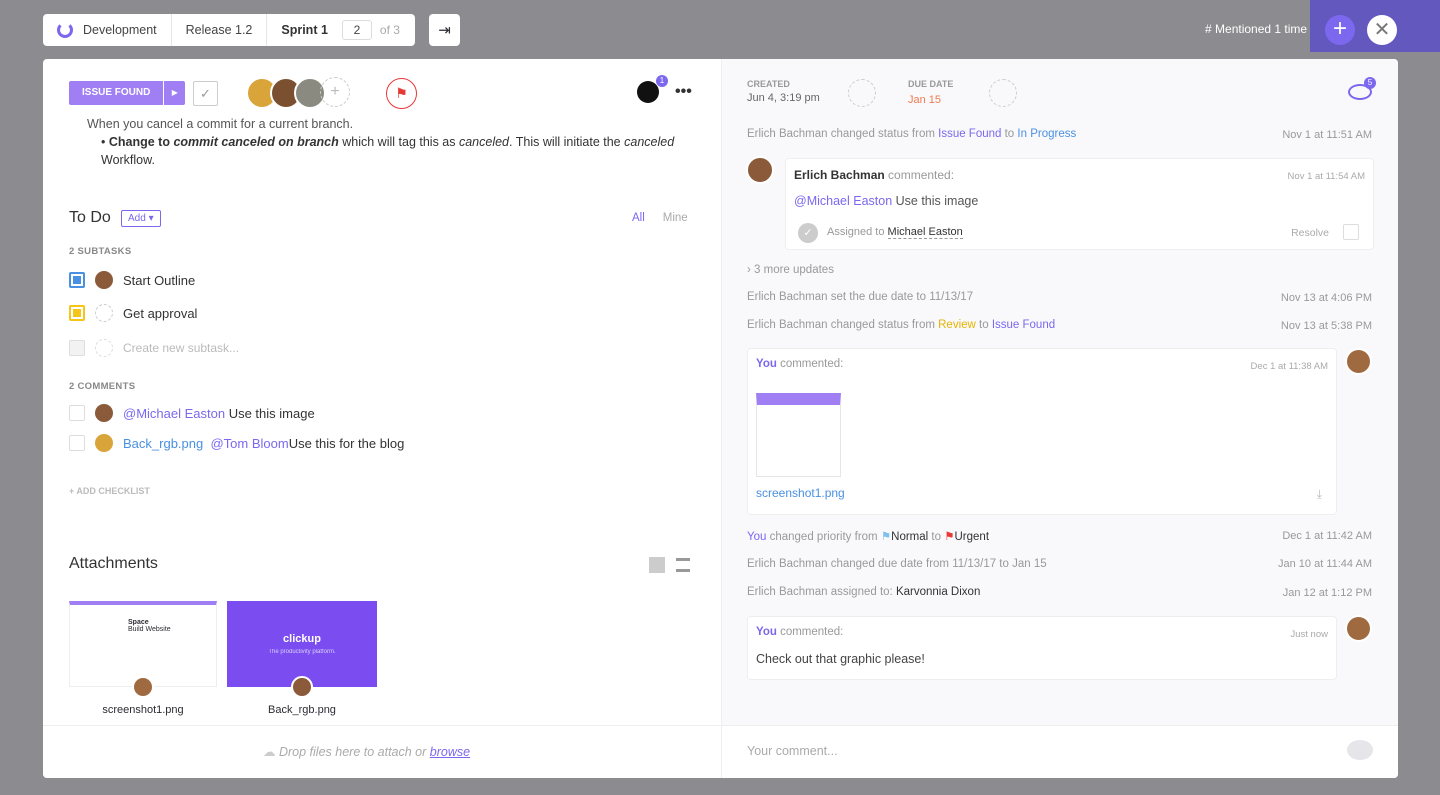 Image resolution: width=1440 pixels, height=795 pixels. Describe the element at coordinates (1319, 494) in the screenshot. I see `download-icon: ⤓` at that location.